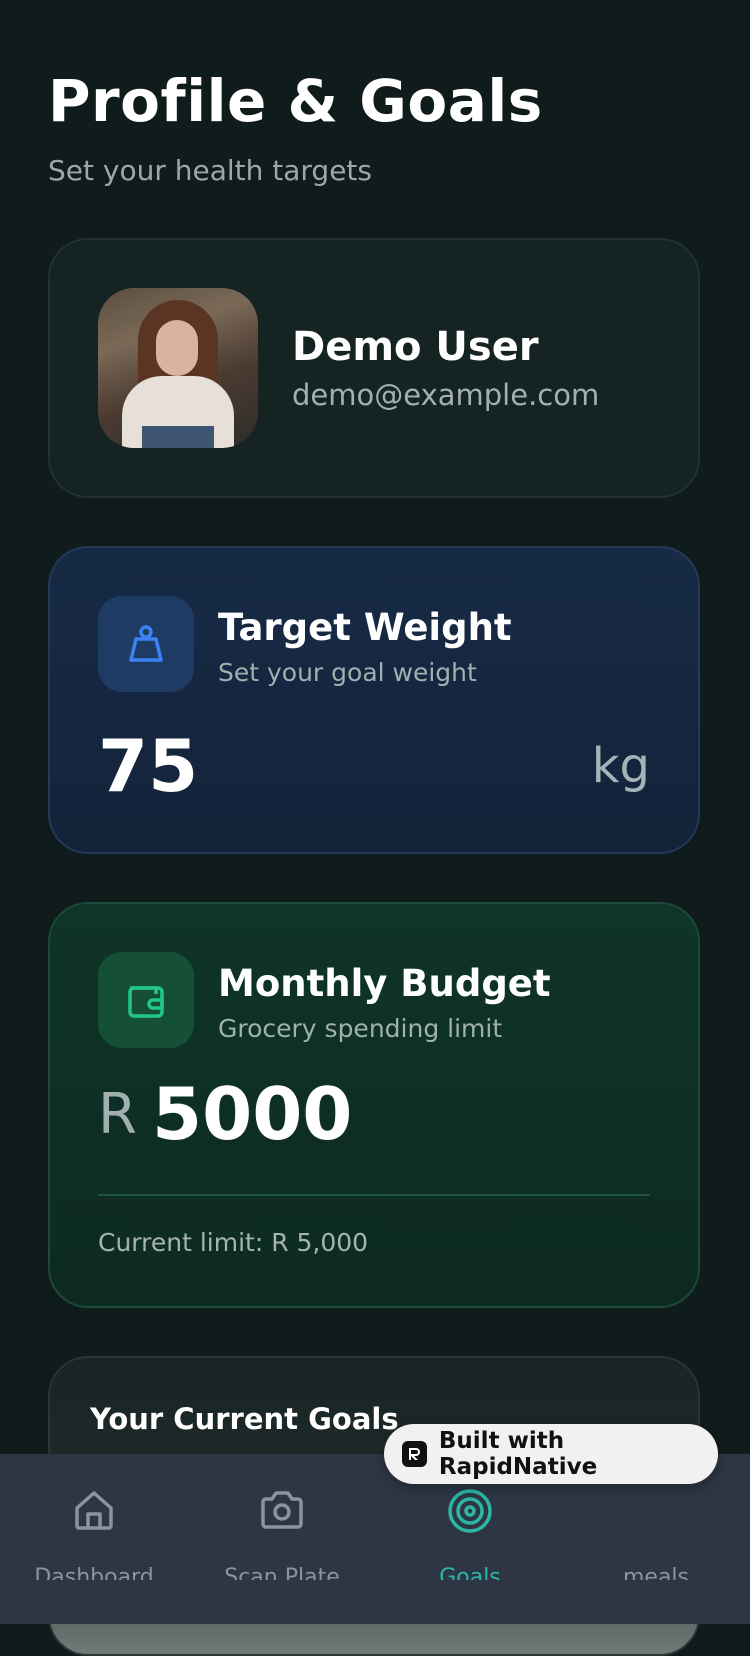 The height and width of the screenshot is (1656, 750). I want to click on current-goals-title: Your Current Goals, so click(244, 1419).